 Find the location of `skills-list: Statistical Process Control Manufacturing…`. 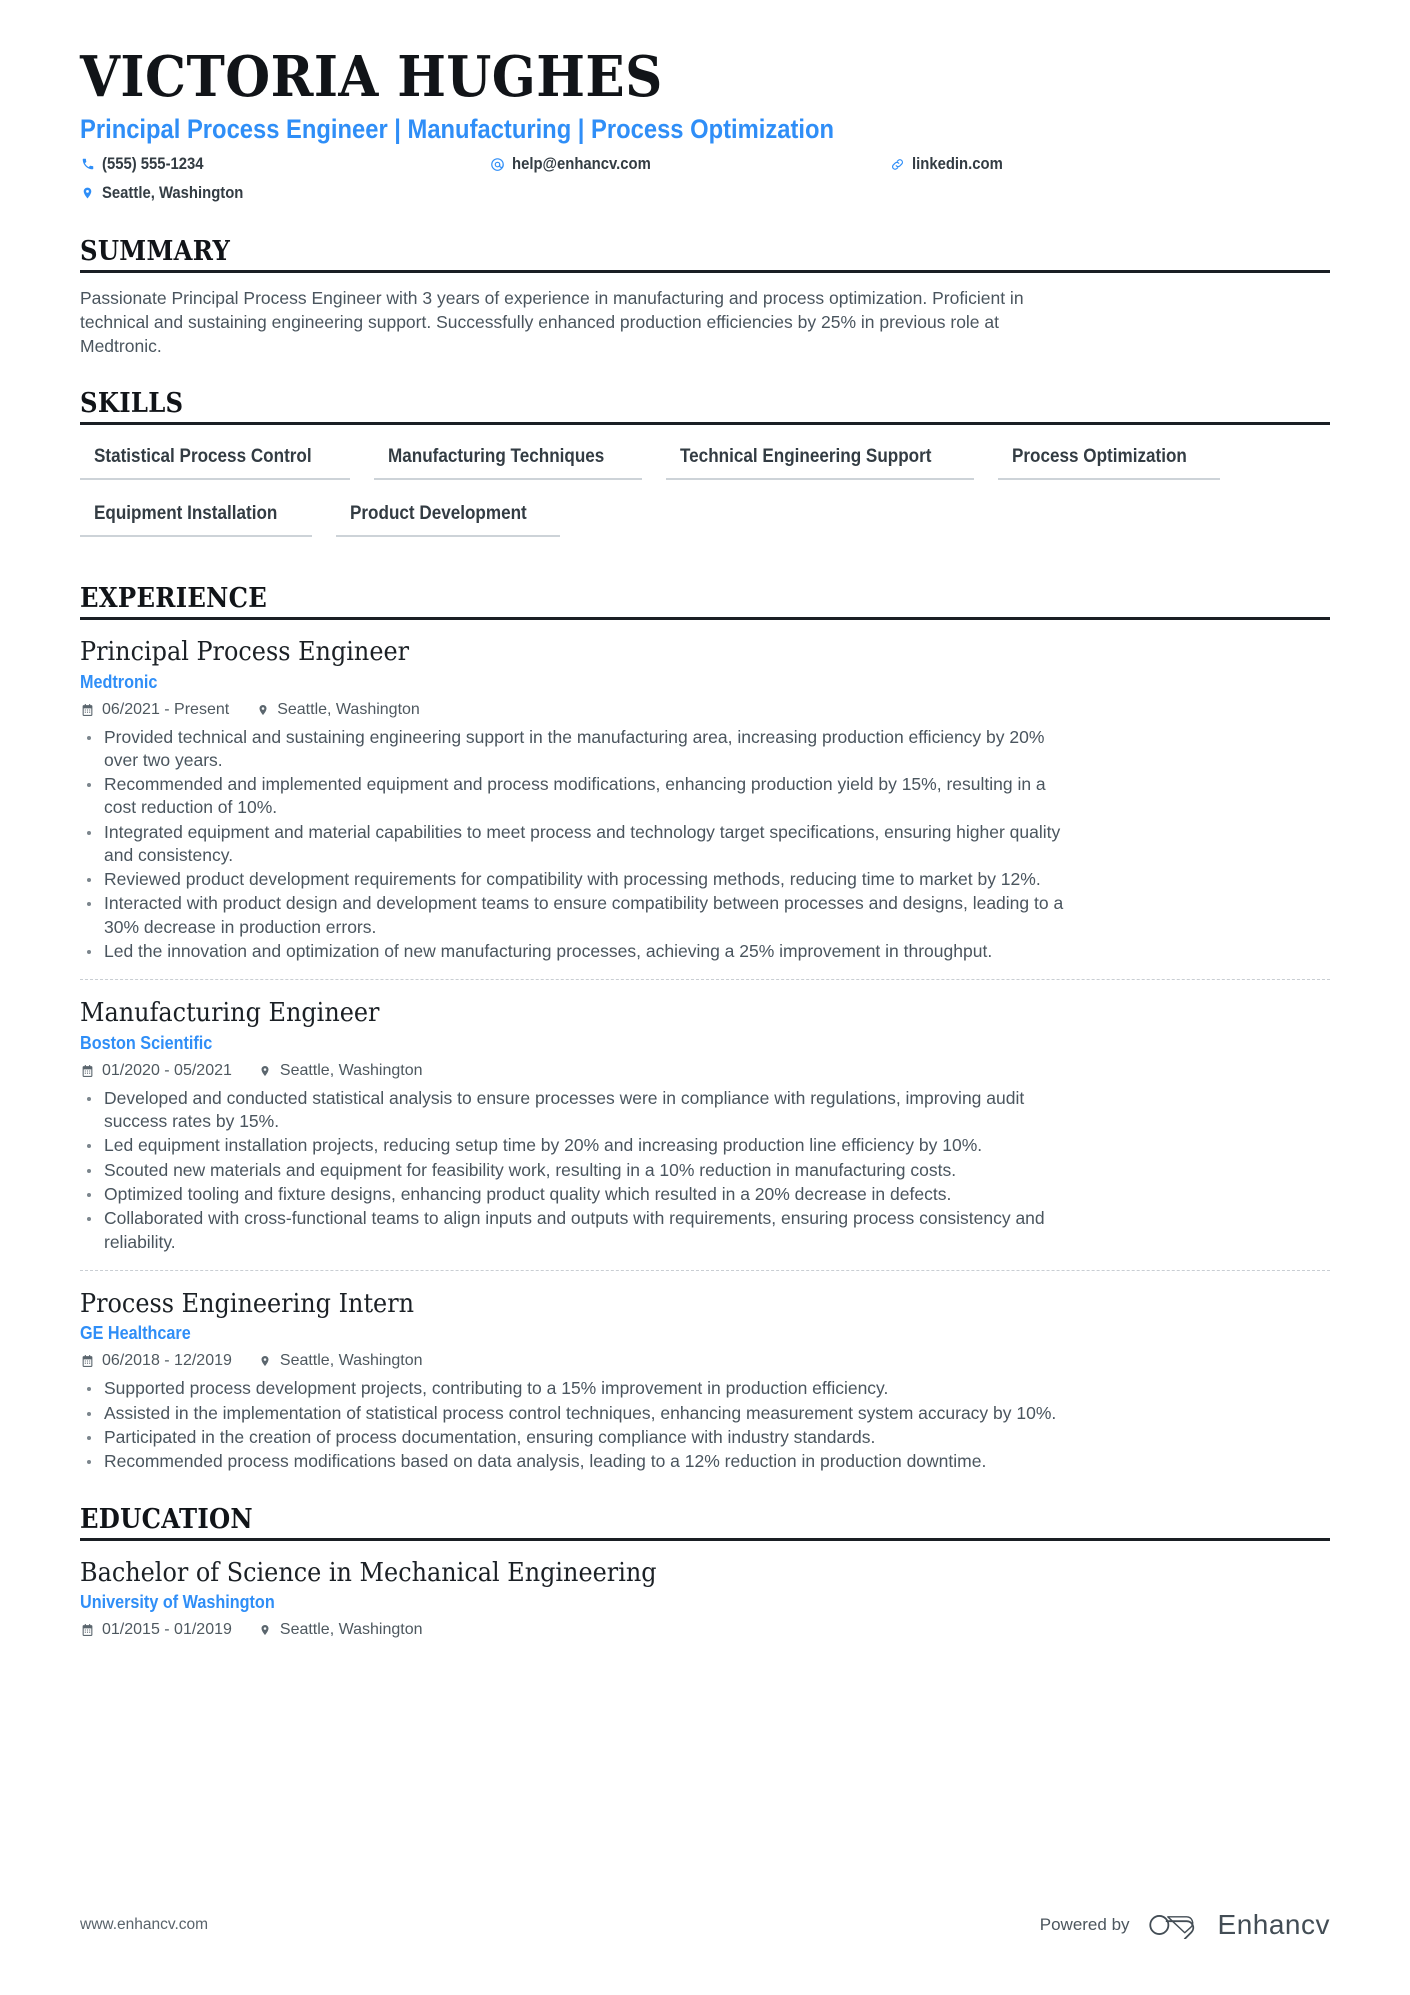

skills-list: Statistical Process Control Manufacturing… is located at coordinates (705, 489).